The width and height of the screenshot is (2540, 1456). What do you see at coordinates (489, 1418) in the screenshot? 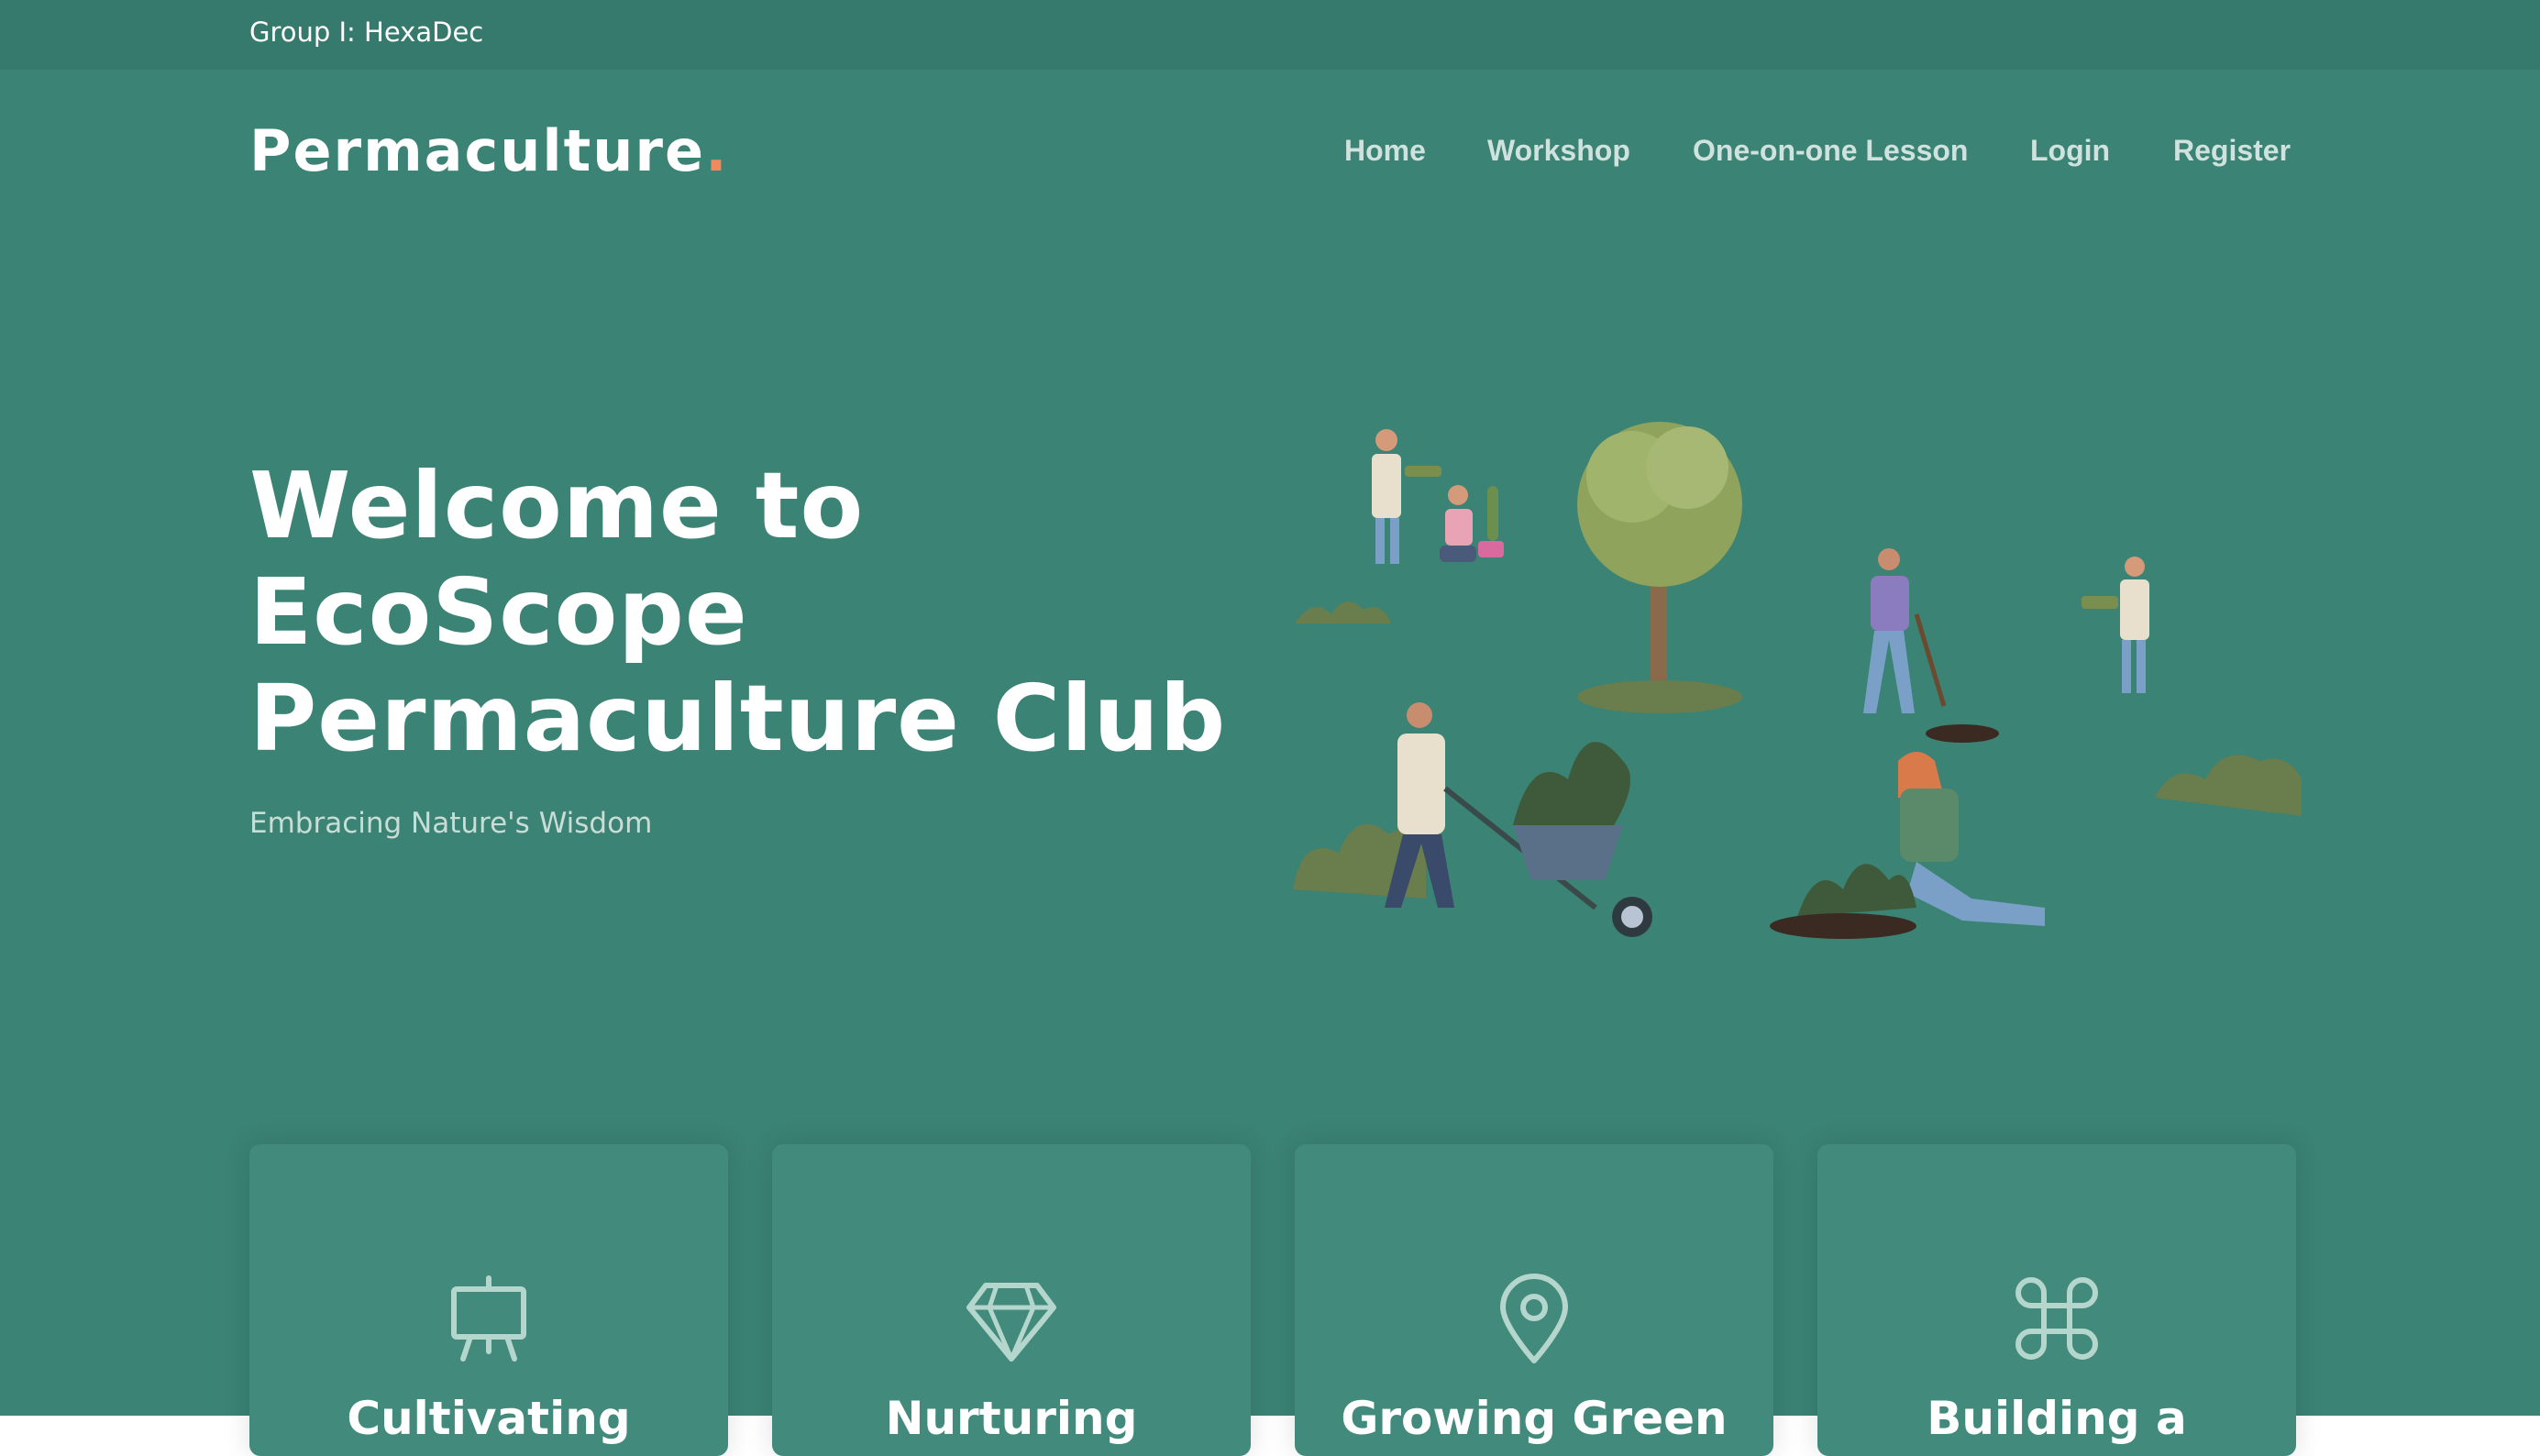
I see `feature-title: Cultivating` at bounding box center [489, 1418].